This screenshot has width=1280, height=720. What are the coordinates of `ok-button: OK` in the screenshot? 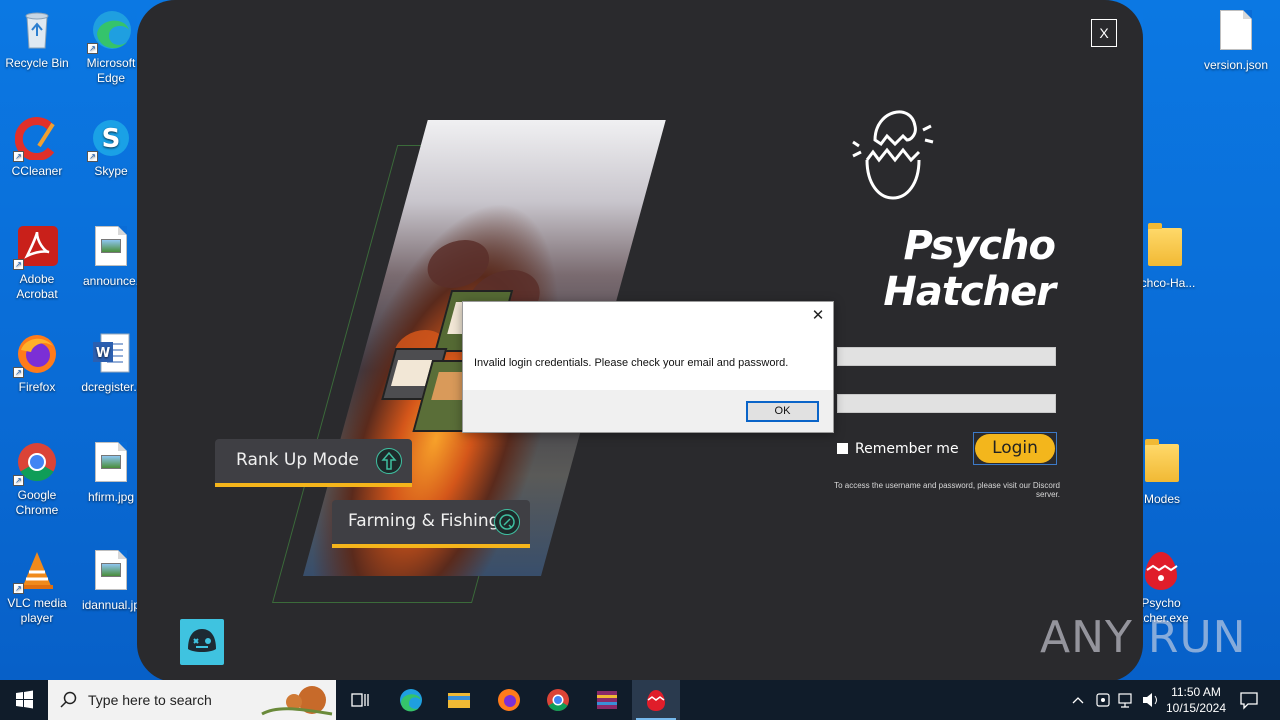 It's located at (782, 411).